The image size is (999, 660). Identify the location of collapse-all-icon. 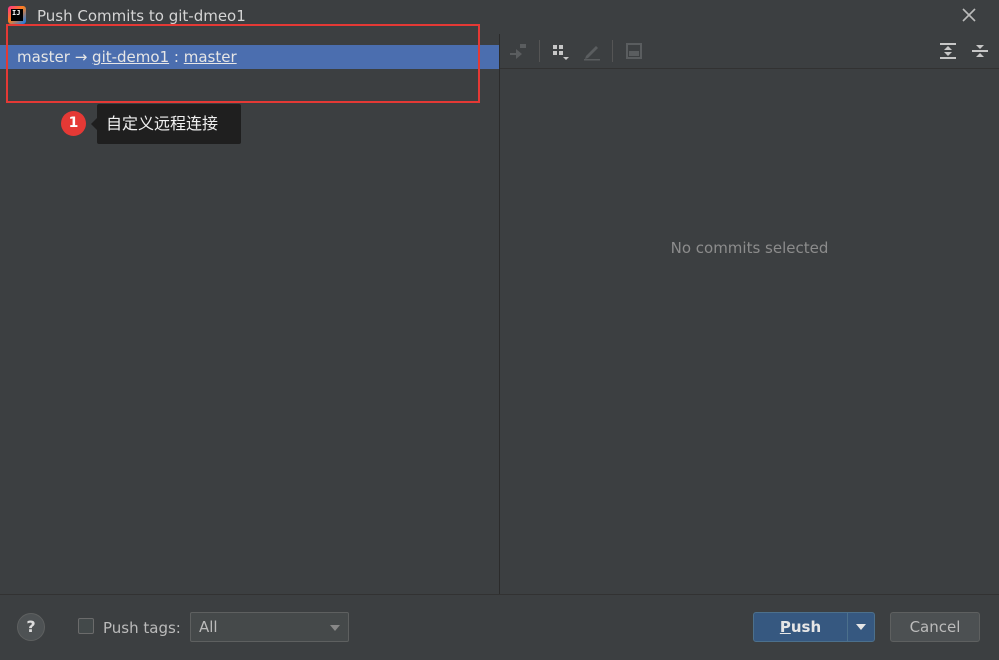
(980, 51).